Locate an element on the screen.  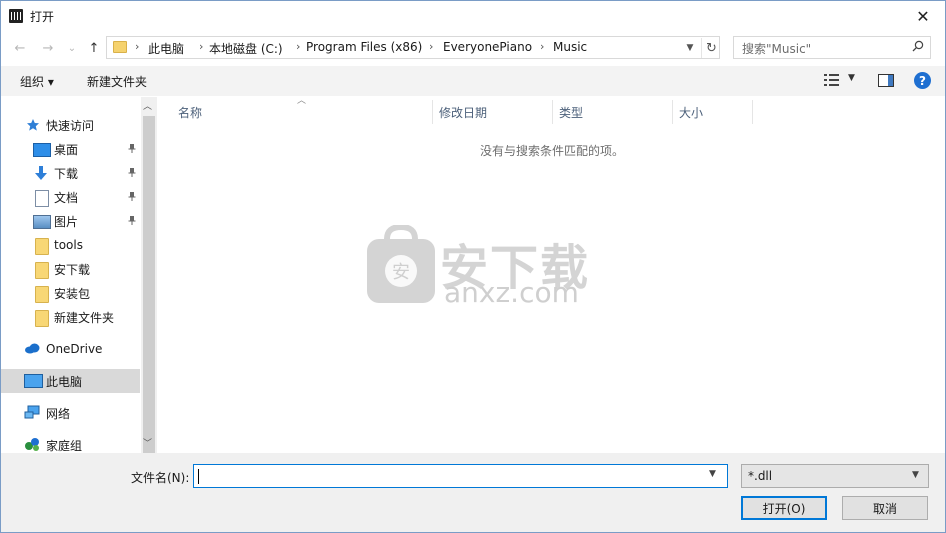
search-input: 搜索"Music" is located at coordinates (832, 47).